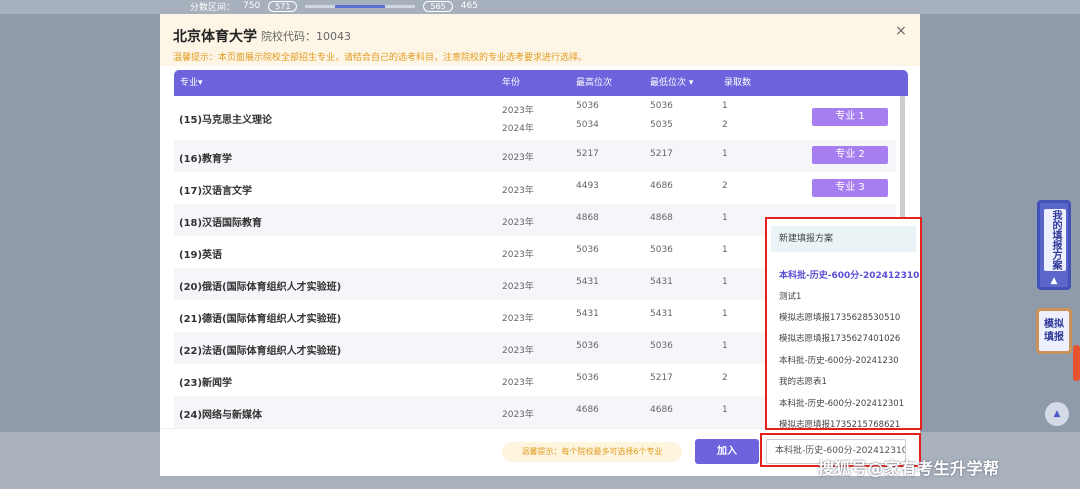 The height and width of the screenshot is (489, 1080). What do you see at coordinates (535, 188) in the screenshot?
I see `table-row: (17)汉语言文学 2023年 4493 4686 2 专业 3` at bounding box center [535, 188].